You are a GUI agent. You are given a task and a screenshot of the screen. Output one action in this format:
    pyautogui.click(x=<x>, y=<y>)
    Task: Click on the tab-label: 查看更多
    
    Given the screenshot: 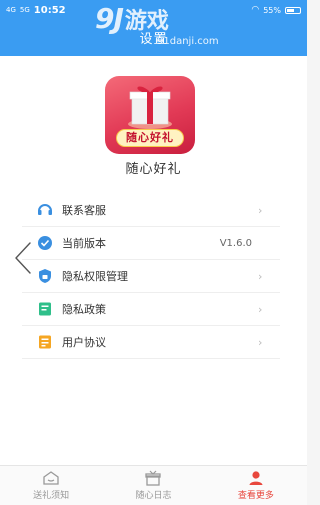 What is the action you would take?
    pyautogui.click(x=255, y=496)
    